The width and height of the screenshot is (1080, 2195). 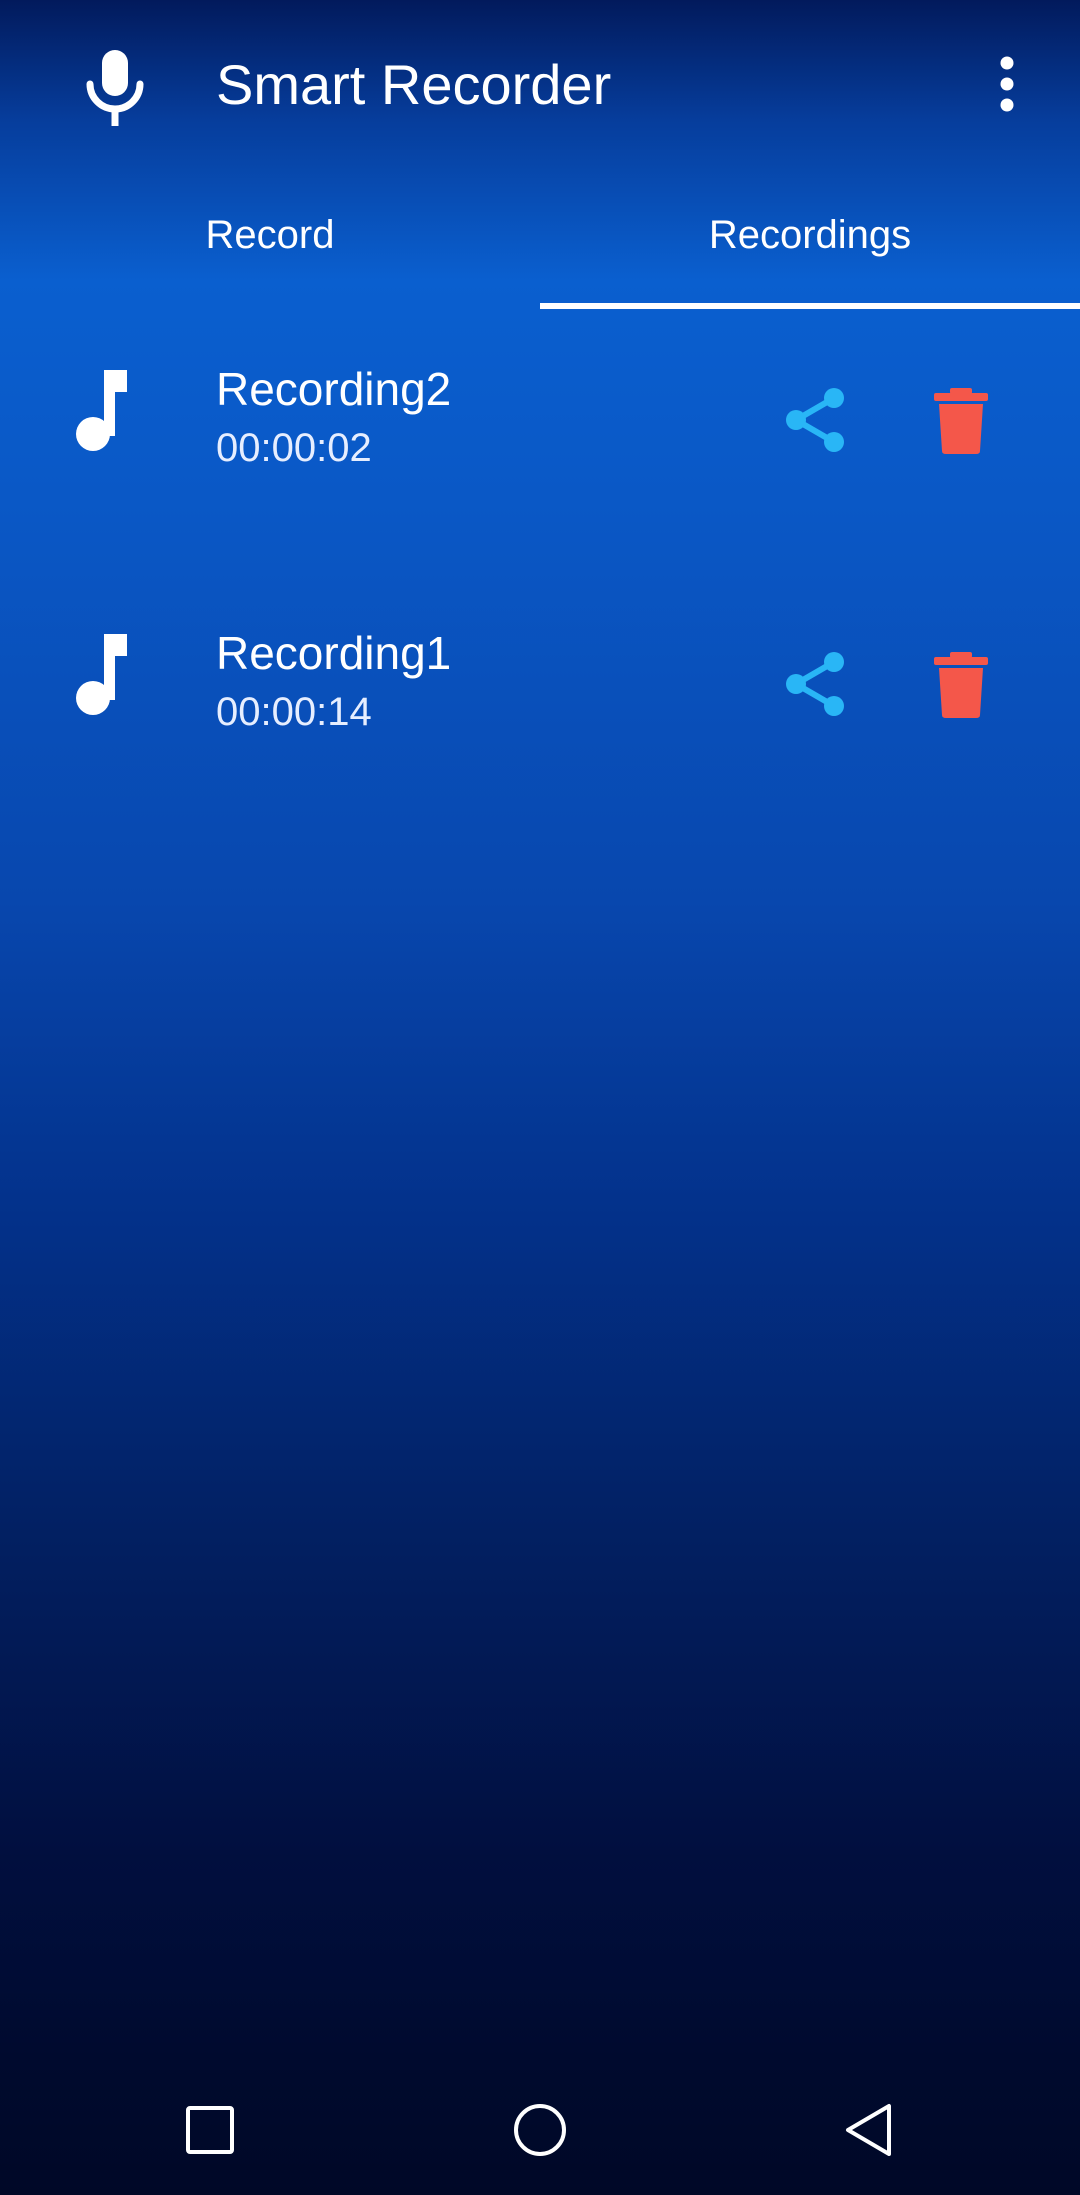 I want to click on microphone-icon, so click(x=115, y=88).